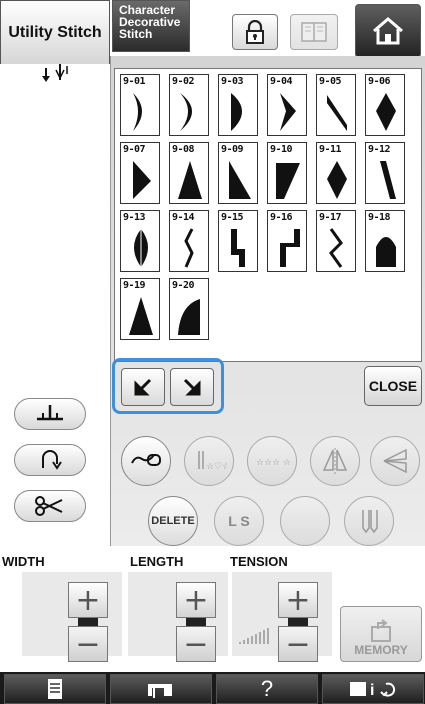 This screenshot has width=425, height=704. I want to click on stitch-cell: 9-14, so click(189, 241).